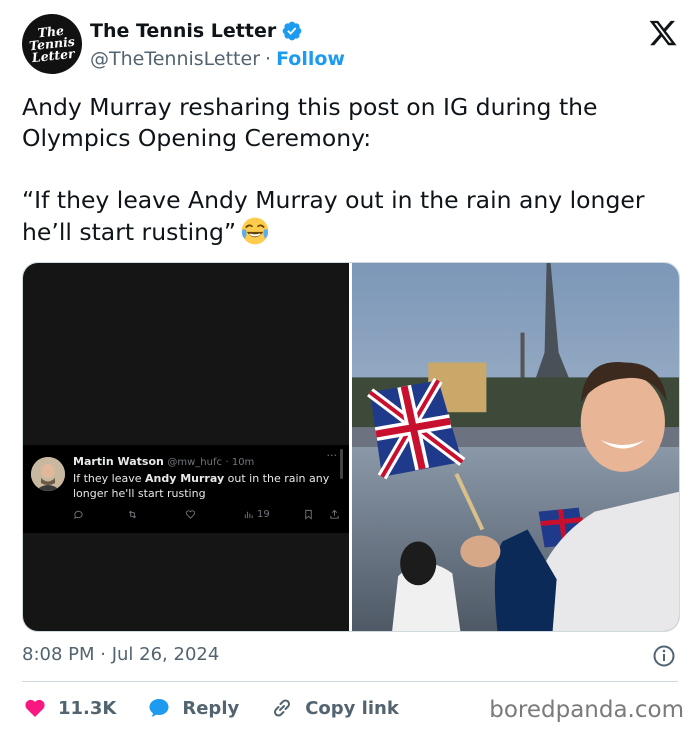  I want to click on reply-label: Reply, so click(211, 708).